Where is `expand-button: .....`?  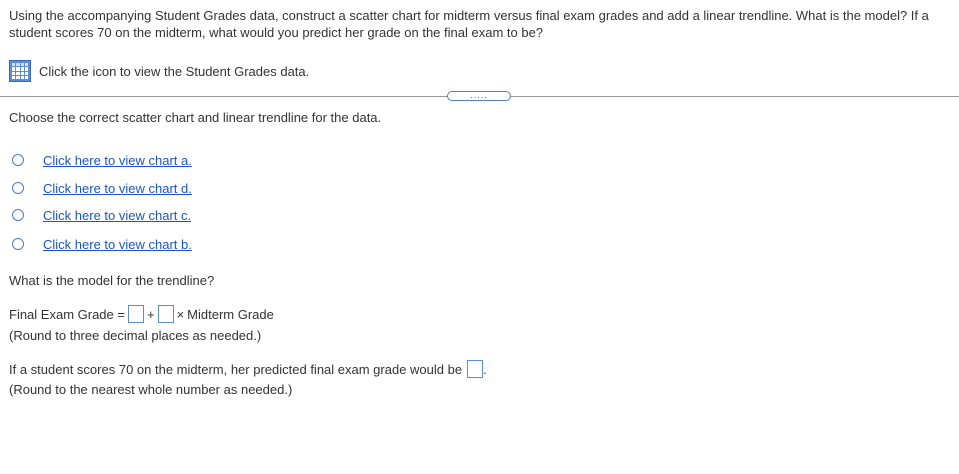 expand-button: ..... is located at coordinates (479, 96).